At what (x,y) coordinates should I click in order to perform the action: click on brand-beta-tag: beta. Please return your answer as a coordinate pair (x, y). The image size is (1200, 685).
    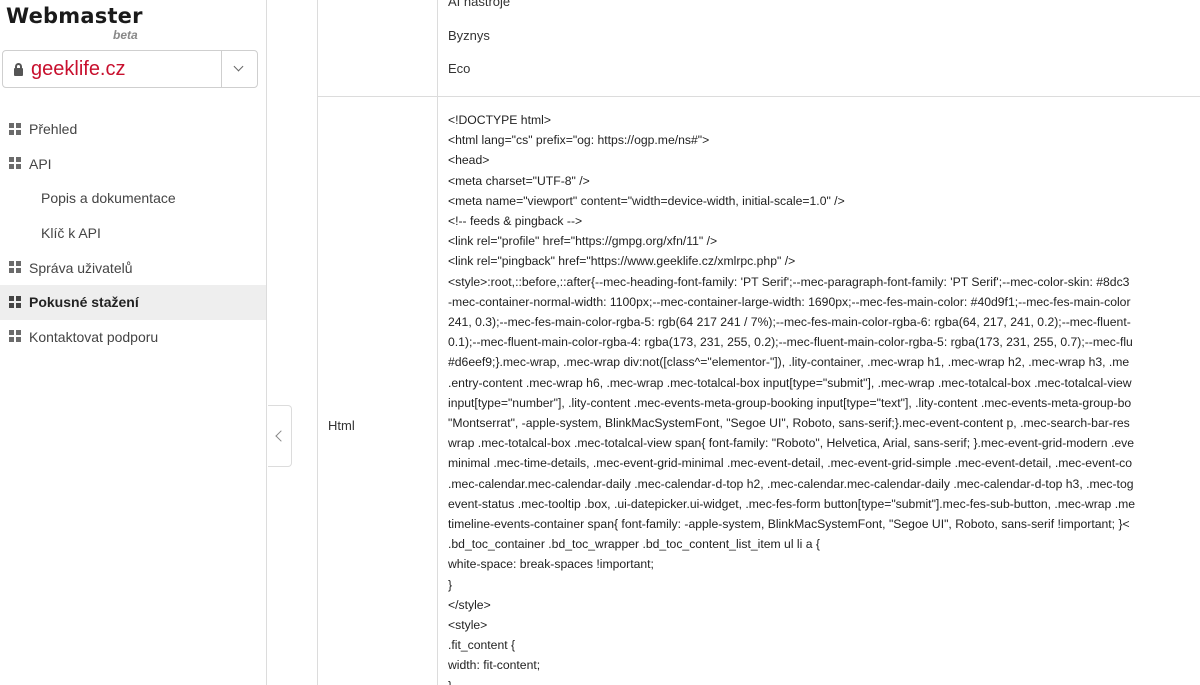
    Looking at the image, I should click on (125, 35).